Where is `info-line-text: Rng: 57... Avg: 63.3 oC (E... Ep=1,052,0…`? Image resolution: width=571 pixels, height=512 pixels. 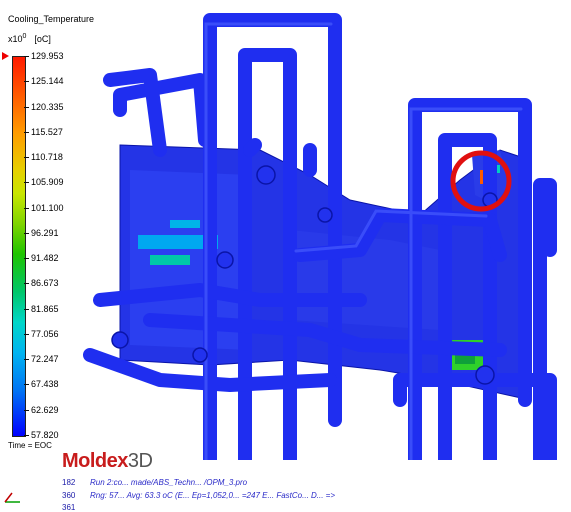 info-line-text: Rng: 57... Avg: 63.3 oC (E... Ep=1,052,0… is located at coordinates (213, 495).